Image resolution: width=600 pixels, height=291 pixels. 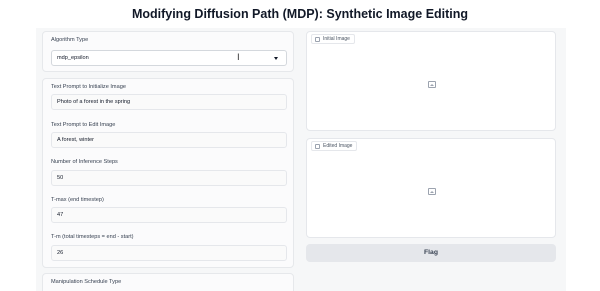 I want to click on schedule-label: Manipulation Schedule Type, so click(x=86, y=282).